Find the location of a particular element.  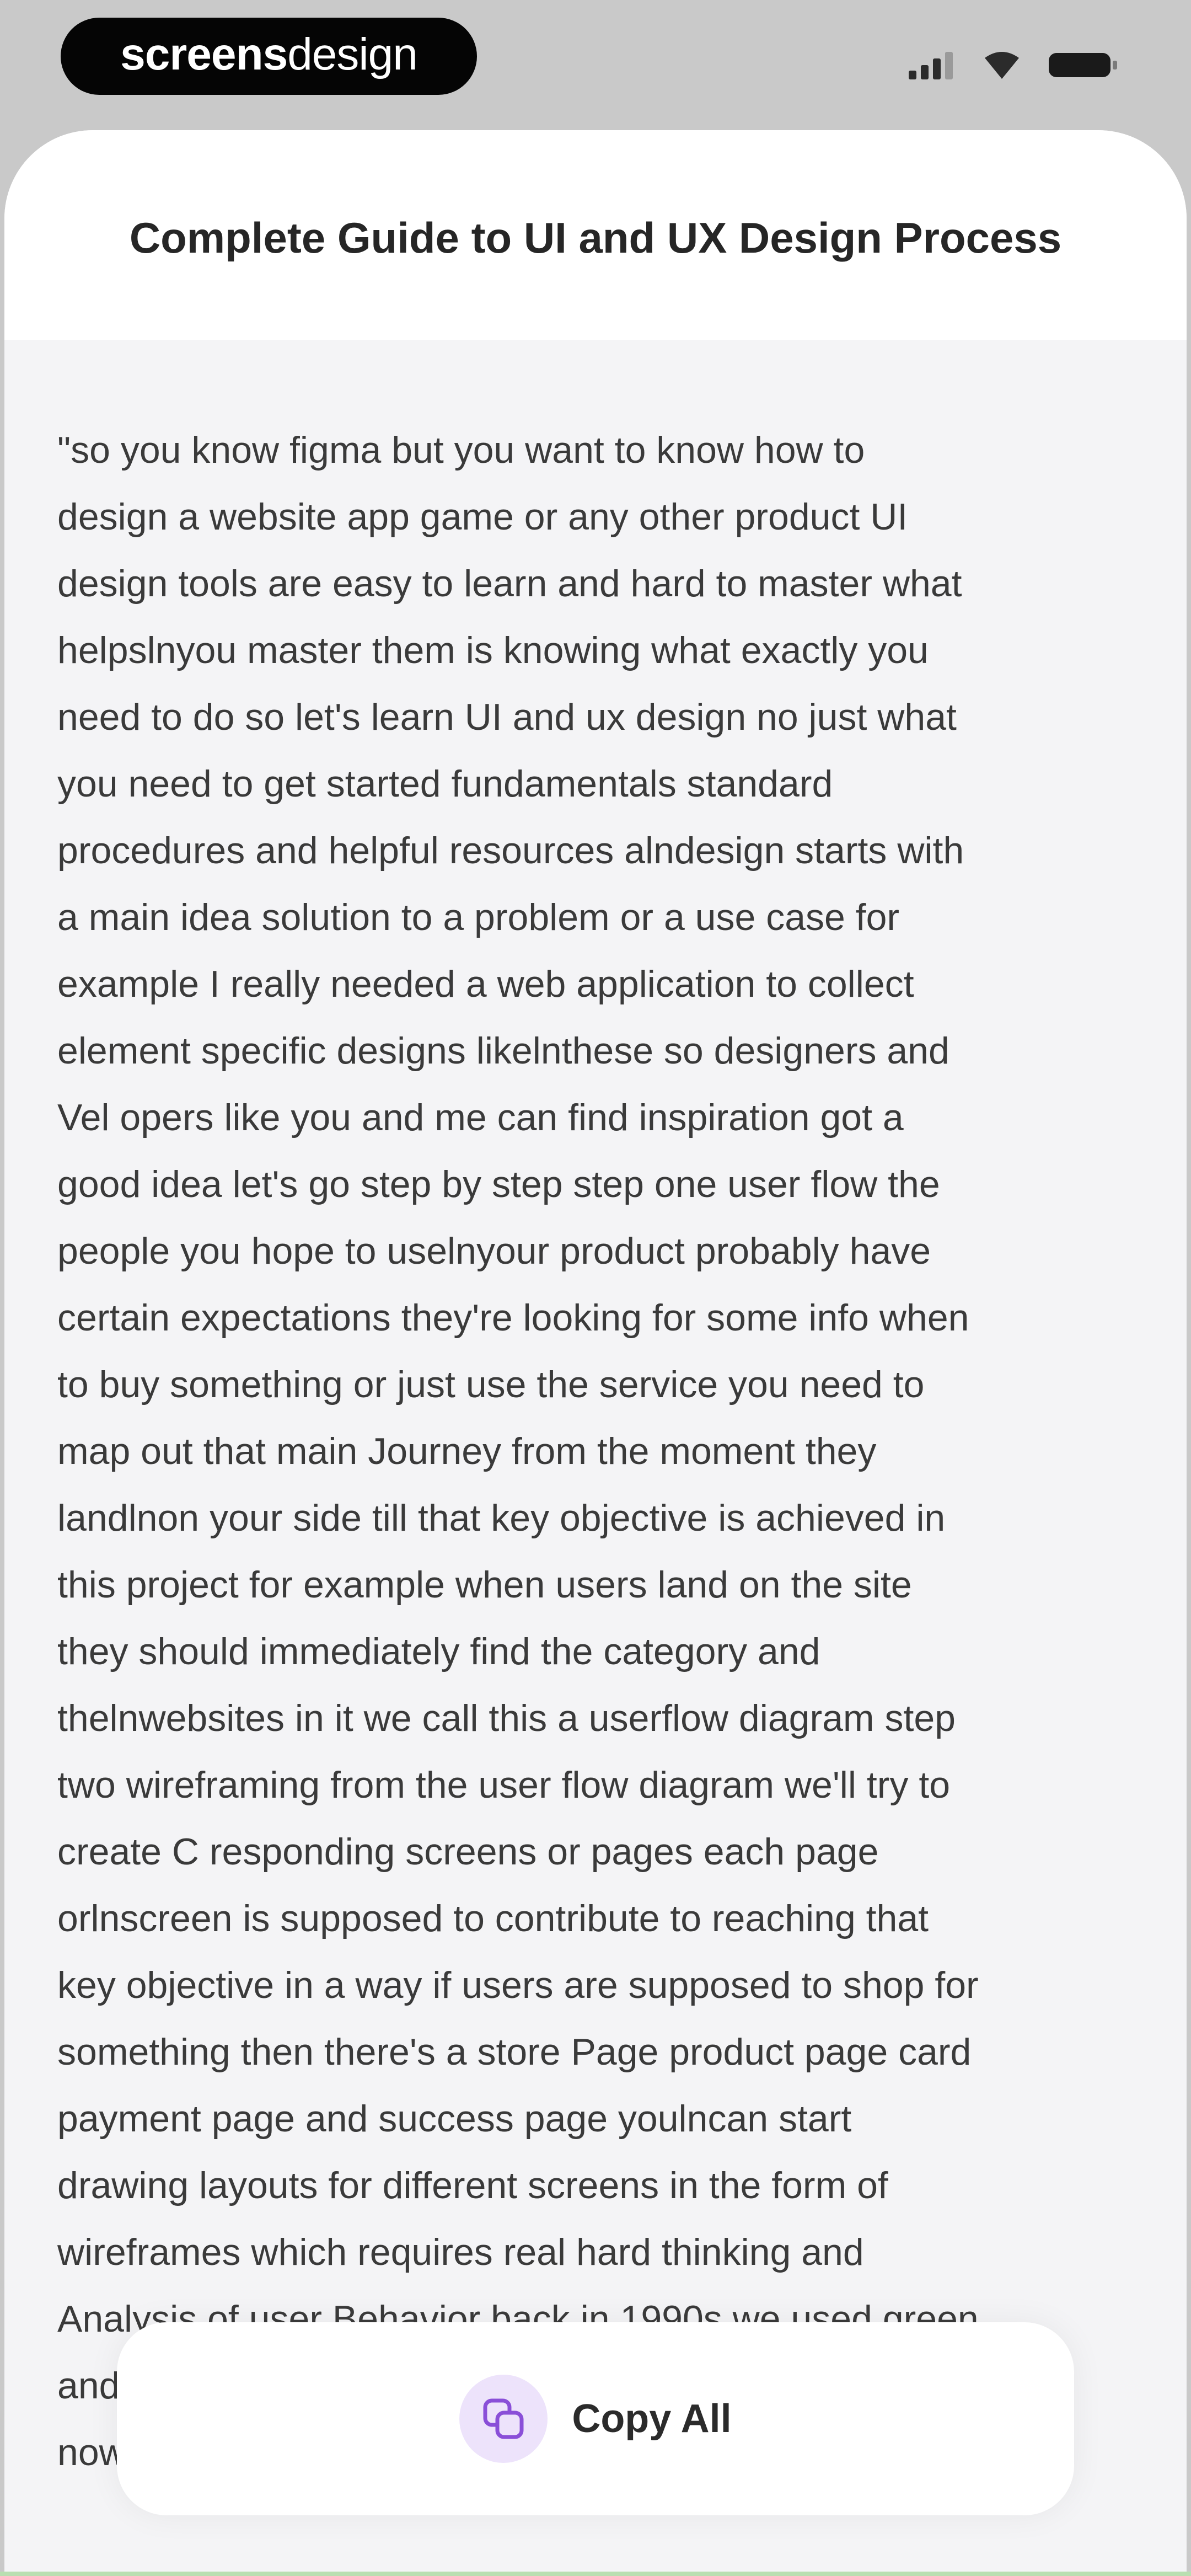

signal-icon is located at coordinates (931, 65).